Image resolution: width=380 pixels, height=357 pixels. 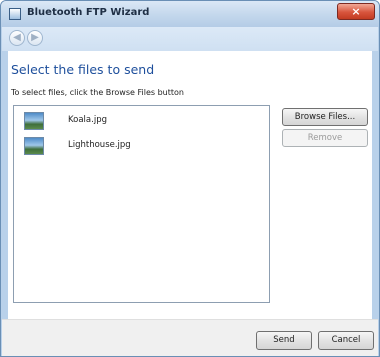 What do you see at coordinates (99, 145) in the screenshot?
I see `file-name: Lighthouse.jpg` at bounding box center [99, 145].